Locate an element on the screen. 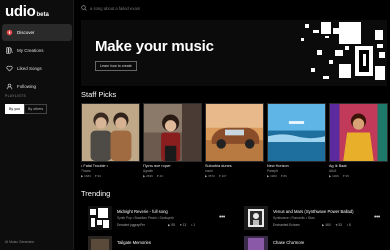 The image size is (390, 250). play-count: ▶ 2639 is located at coordinates (148, 176).